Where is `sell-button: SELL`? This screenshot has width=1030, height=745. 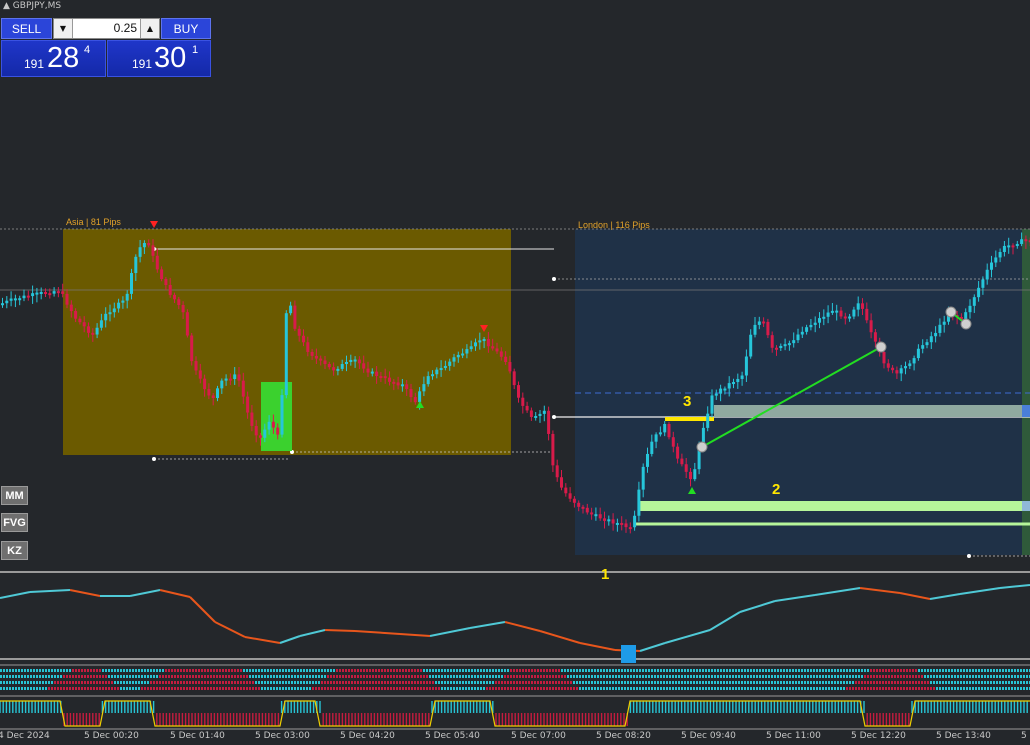 sell-button: SELL is located at coordinates (26, 28).